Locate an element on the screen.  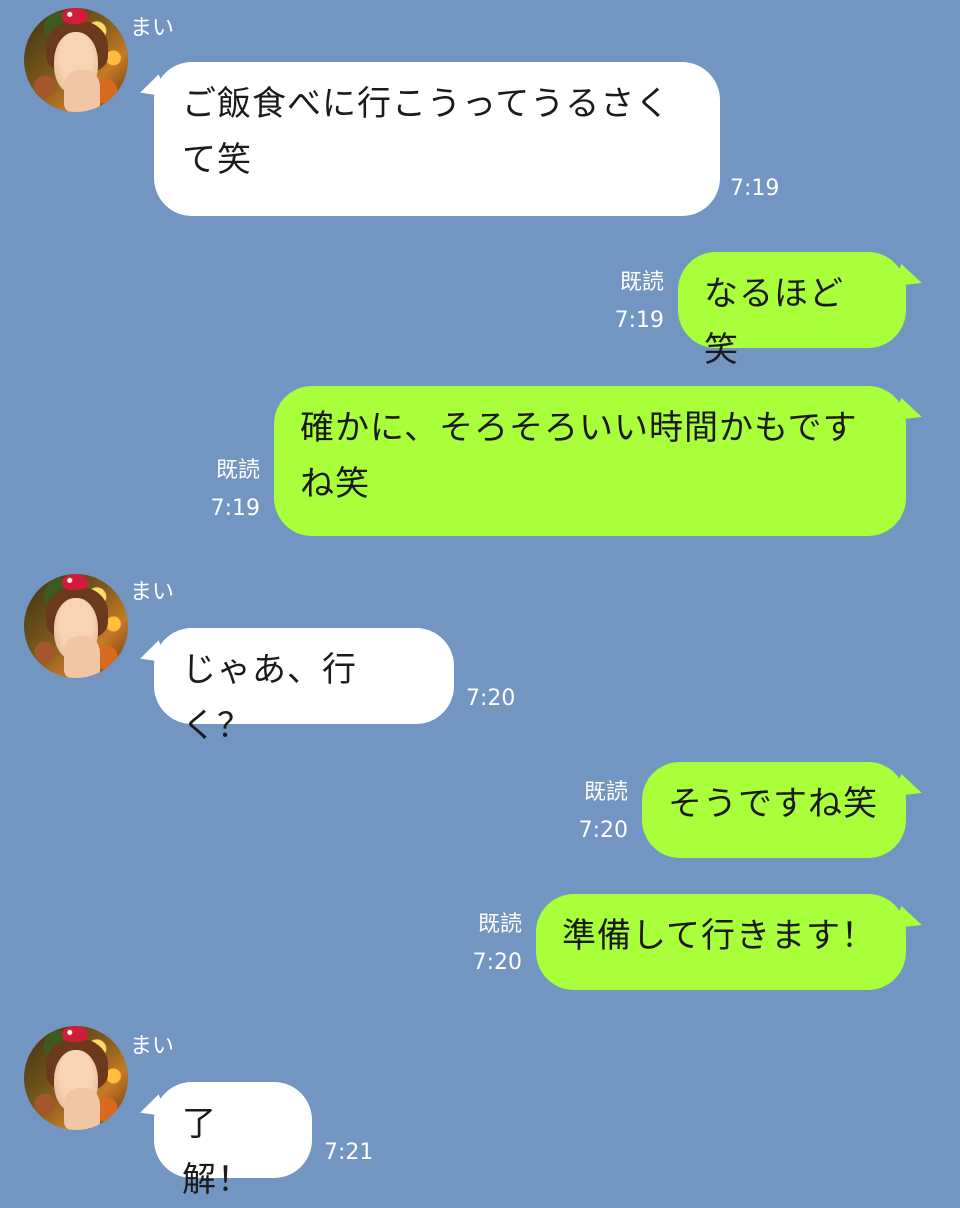
message-text: なるほど笑 is located at coordinates (774, 322).